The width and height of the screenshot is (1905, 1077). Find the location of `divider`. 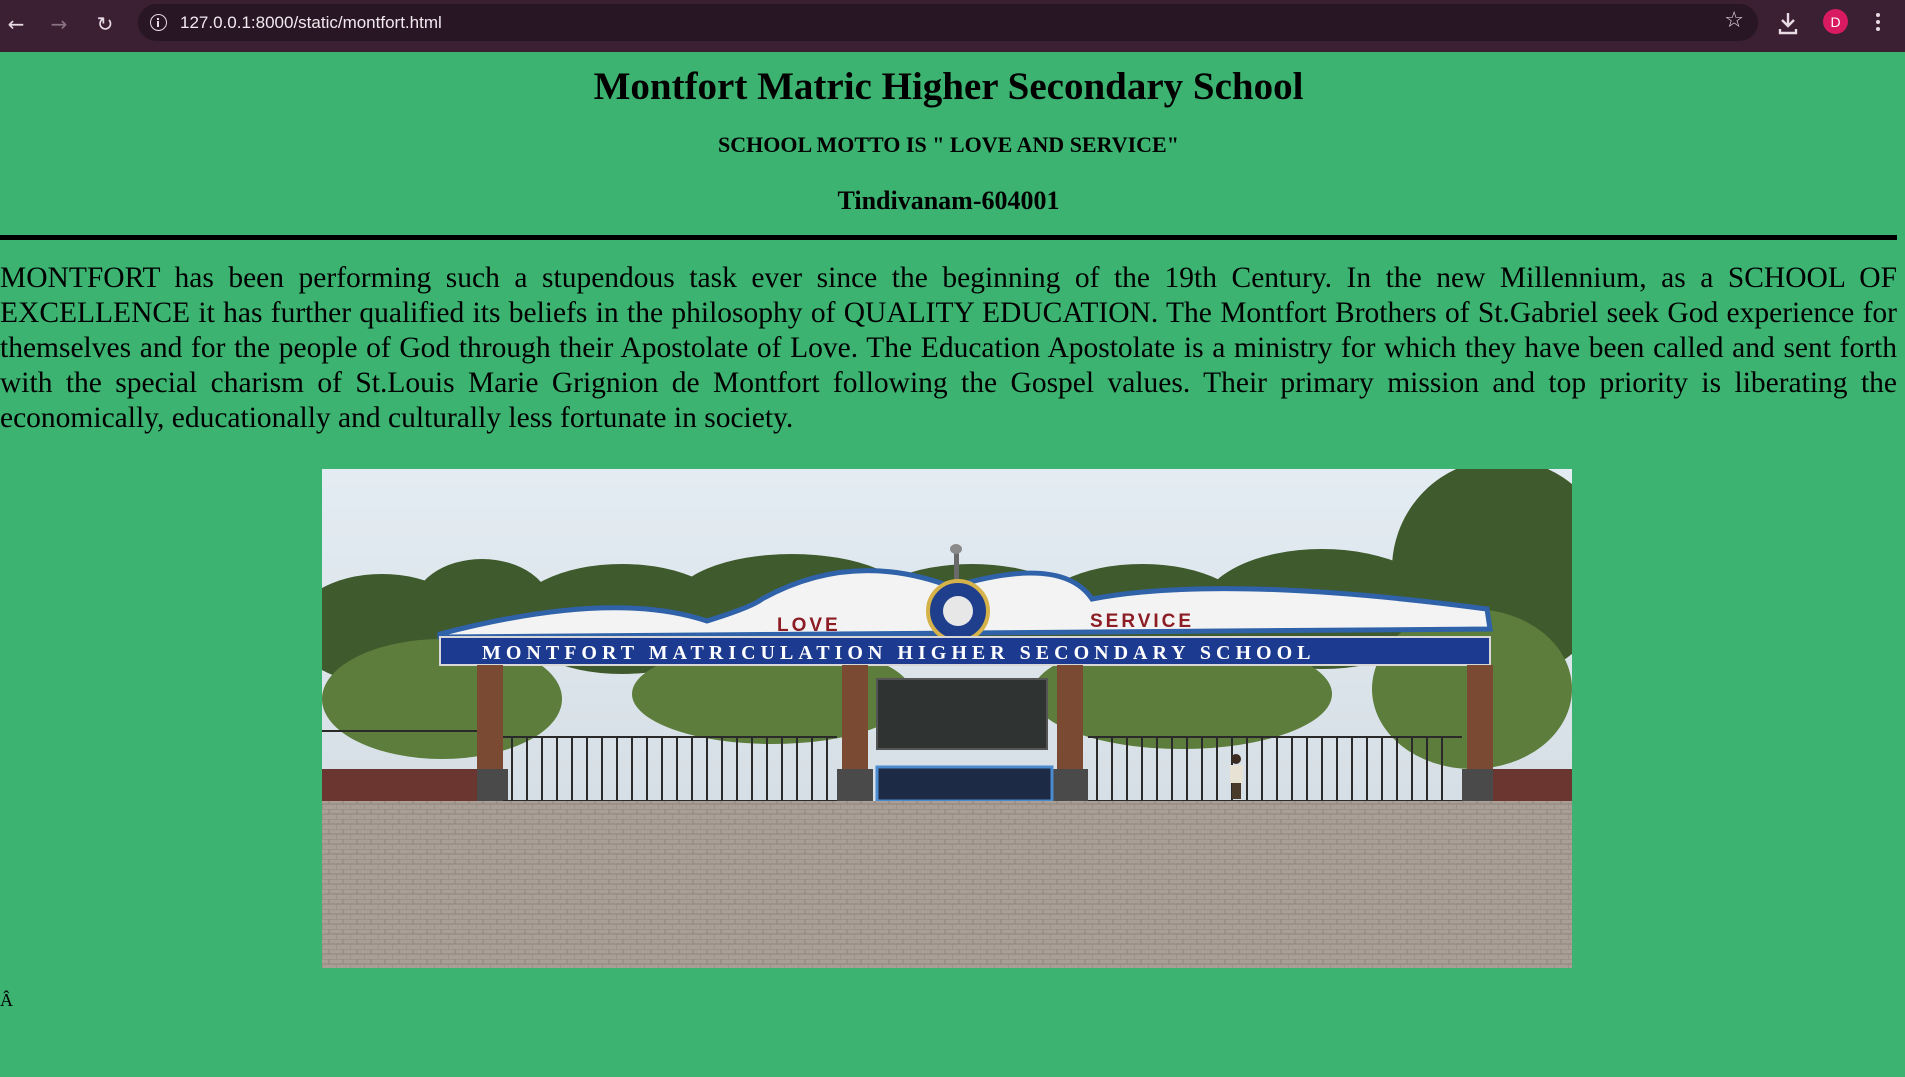

divider is located at coordinates (948, 237).